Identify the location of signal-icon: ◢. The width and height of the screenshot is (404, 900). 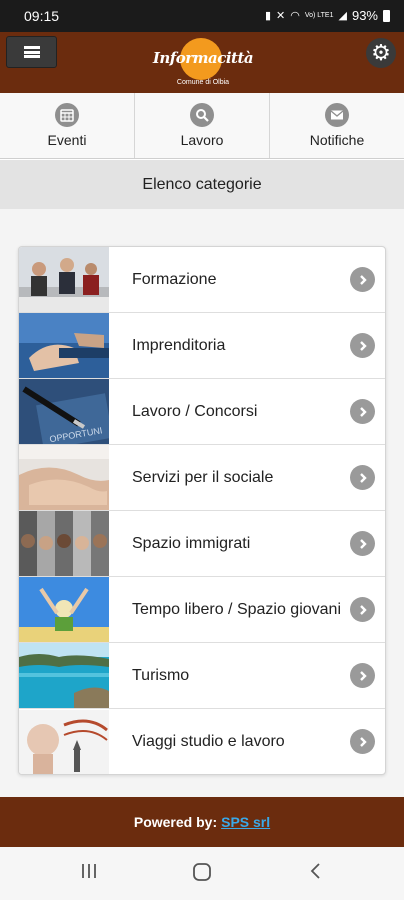
(342, 16).